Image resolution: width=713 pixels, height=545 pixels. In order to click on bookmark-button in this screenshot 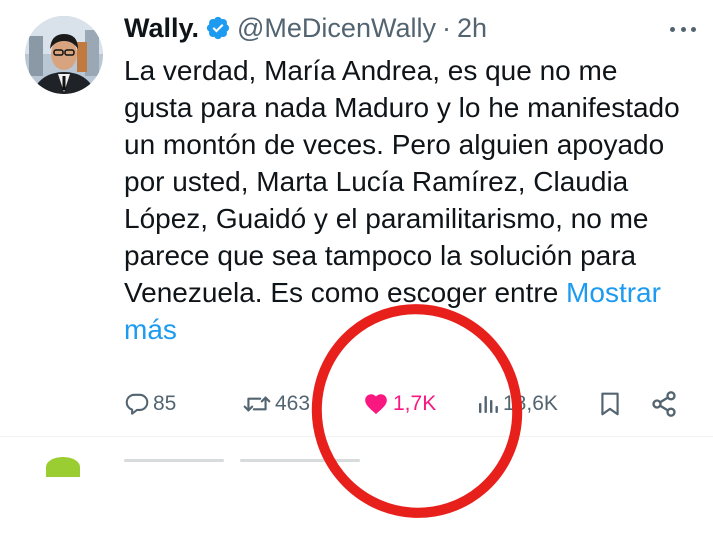, I will do `click(610, 404)`.